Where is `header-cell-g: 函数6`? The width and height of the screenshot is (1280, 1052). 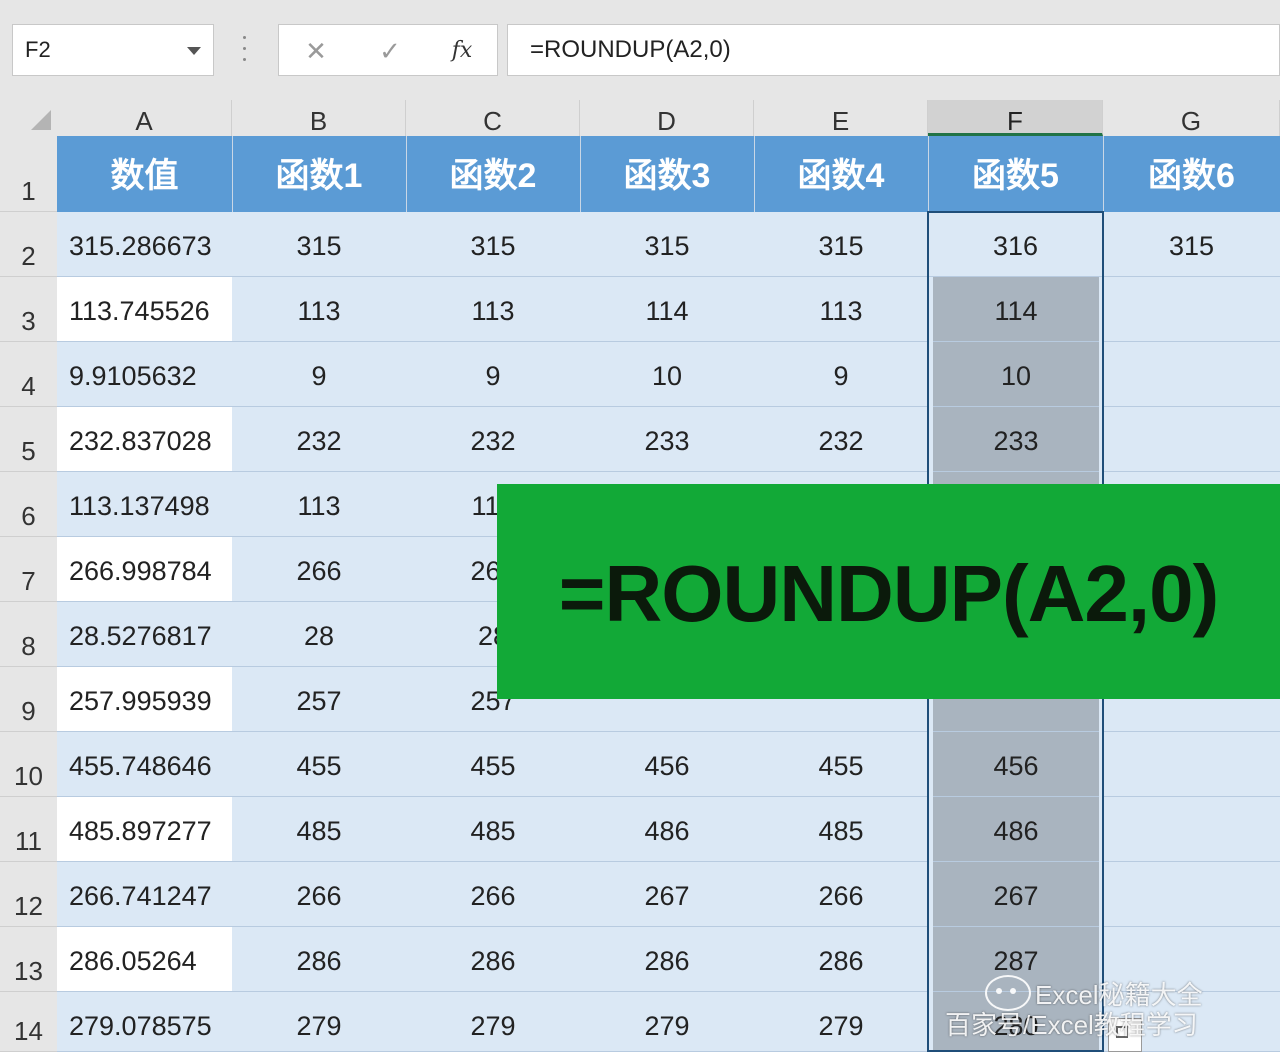 header-cell-g: 函数6 is located at coordinates (1191, 174).